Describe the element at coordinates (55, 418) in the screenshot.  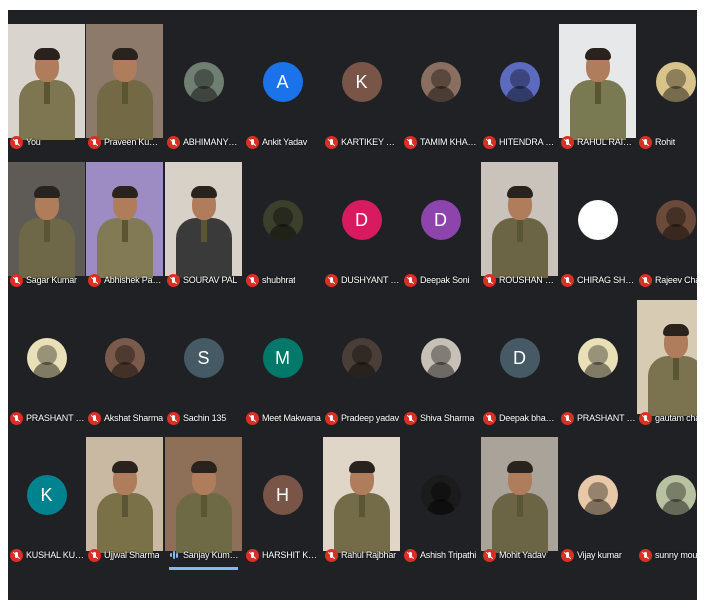
I see `participant-name: PRASHANT SINGH` at that location.